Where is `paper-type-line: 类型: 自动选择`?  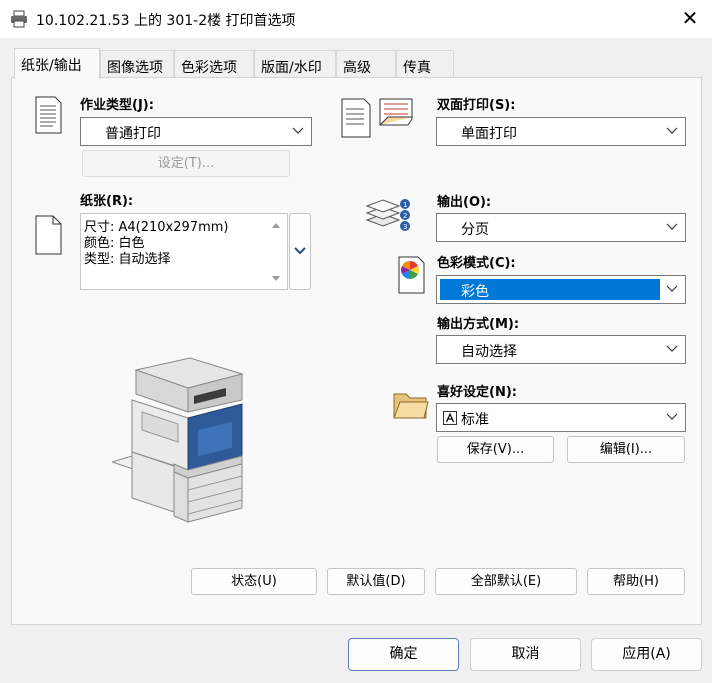 paper-type-line: 类型: 自动选择 is located at coordinates (127, 259).